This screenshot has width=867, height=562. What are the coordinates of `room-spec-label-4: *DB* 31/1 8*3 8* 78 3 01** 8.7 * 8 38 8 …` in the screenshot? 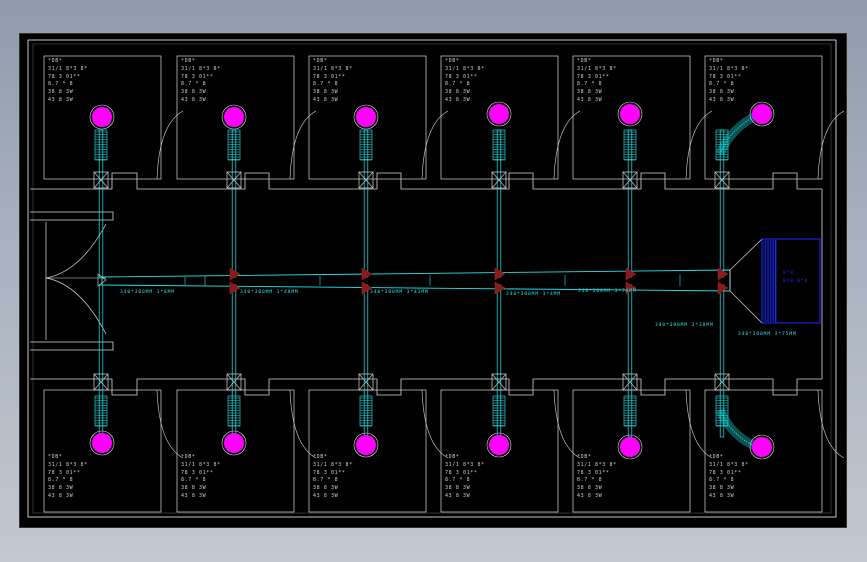 It's located at (465, 80).